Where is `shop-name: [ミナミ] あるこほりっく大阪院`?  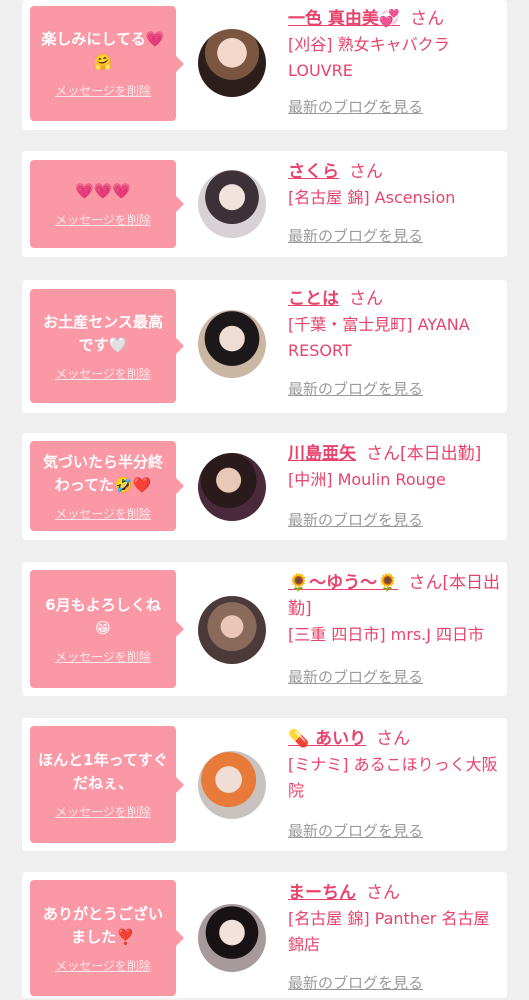
shop-name: [ミナミ] あるこほりっく大阪院 is located at coordinates (393, 777).